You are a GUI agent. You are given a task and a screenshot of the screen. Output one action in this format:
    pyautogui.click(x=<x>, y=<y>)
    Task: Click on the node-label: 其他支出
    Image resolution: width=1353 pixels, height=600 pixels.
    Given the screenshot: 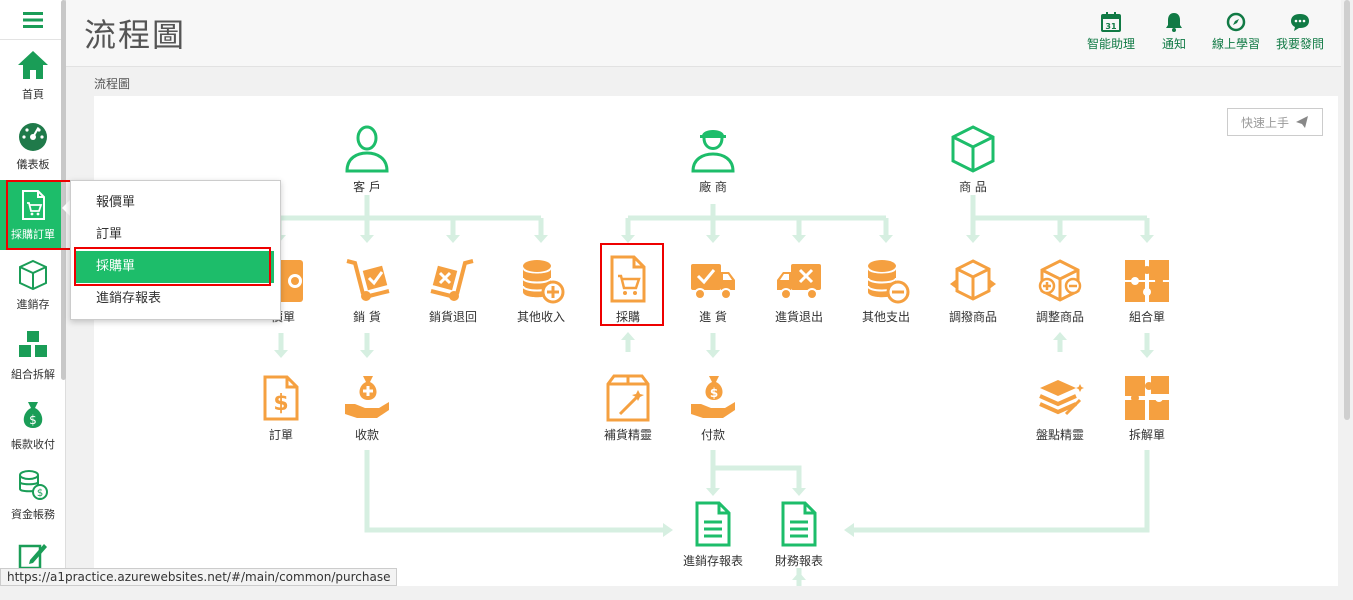 What is the action you would take?
    pyautogui.click(x=885, y=317)
    